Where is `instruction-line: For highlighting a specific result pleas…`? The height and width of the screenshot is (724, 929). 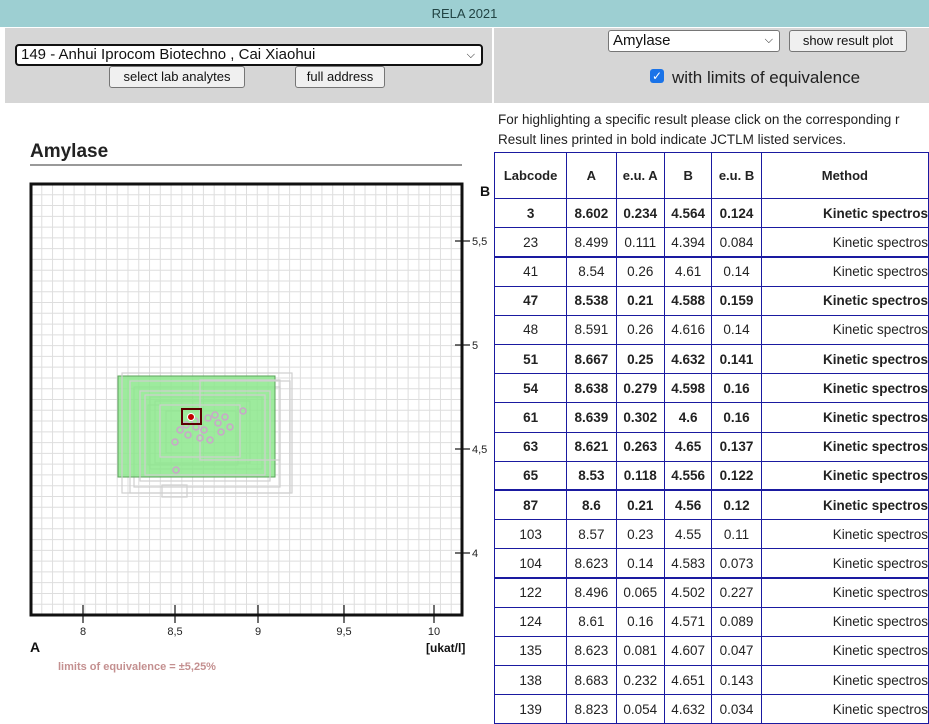
instruction-line: For highlighting a specific result pleas… is located at coordinates (699, 119).